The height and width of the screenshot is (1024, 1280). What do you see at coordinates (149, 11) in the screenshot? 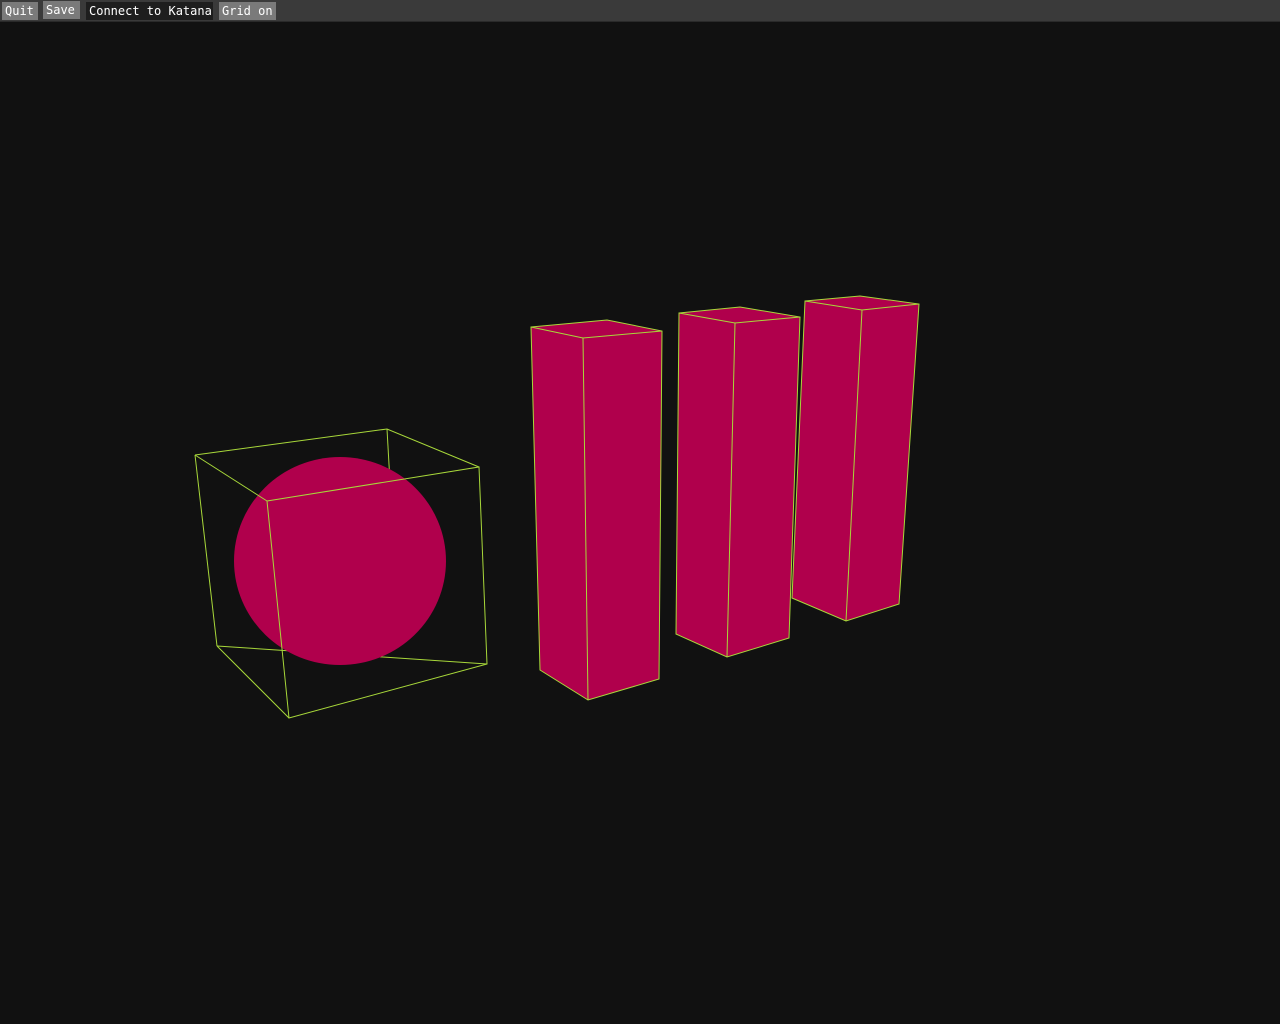
I see `connect-to-katana-button: Connect to Katana` at bounding box center [149, 11].